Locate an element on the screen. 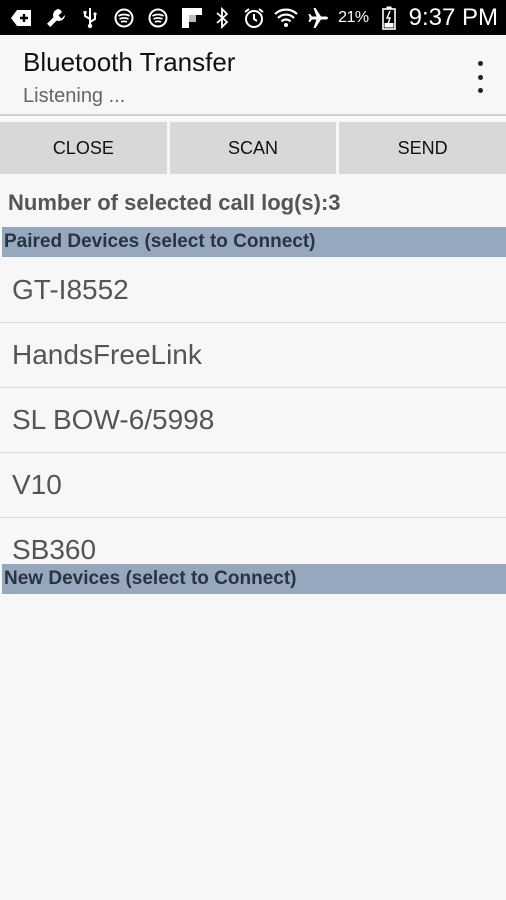  new-devices-header: New Devices (select to Connect) is located at coordinates (254, 579).